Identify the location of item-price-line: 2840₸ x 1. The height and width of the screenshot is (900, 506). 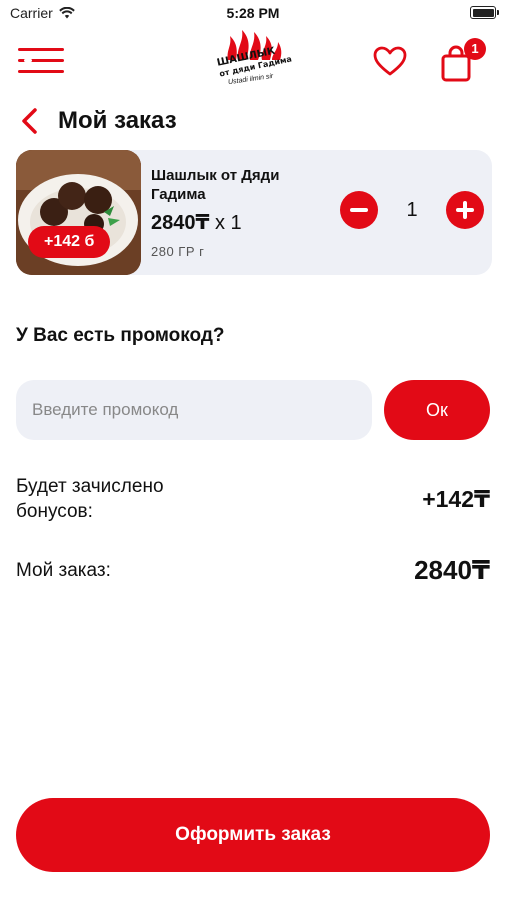
(196, 222).